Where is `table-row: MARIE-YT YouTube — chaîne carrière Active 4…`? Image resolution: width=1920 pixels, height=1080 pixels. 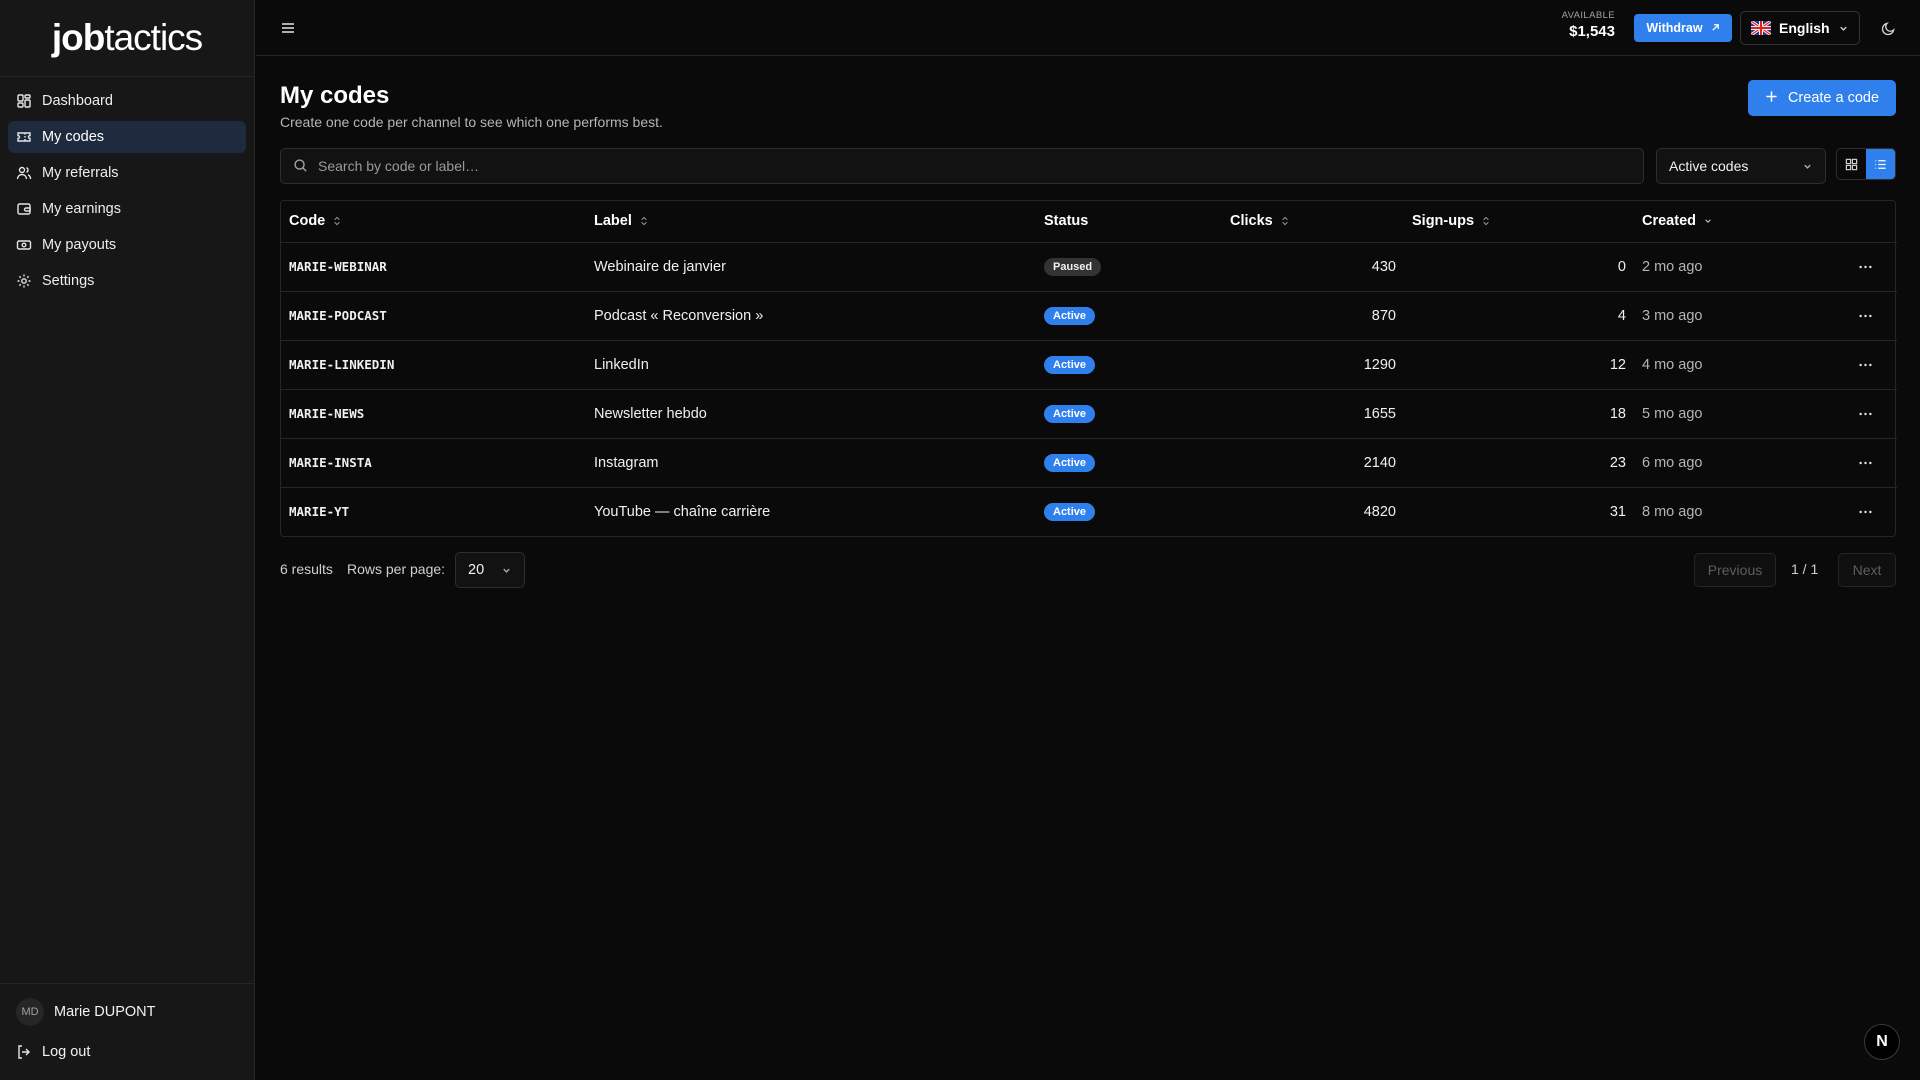 table-row: MARIE-YT YouTube — chaîne carrière Active 4… is located at coordinates (1089, 511).